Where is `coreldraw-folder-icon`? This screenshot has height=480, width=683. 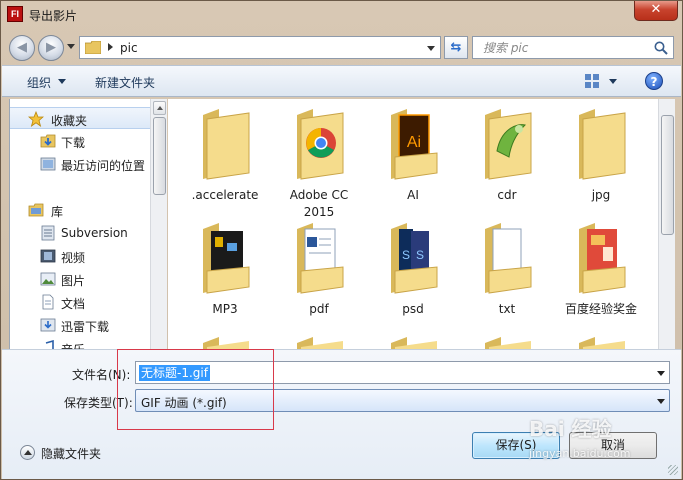
coreldraw-folder-icon is located at coordinates (508, 144).